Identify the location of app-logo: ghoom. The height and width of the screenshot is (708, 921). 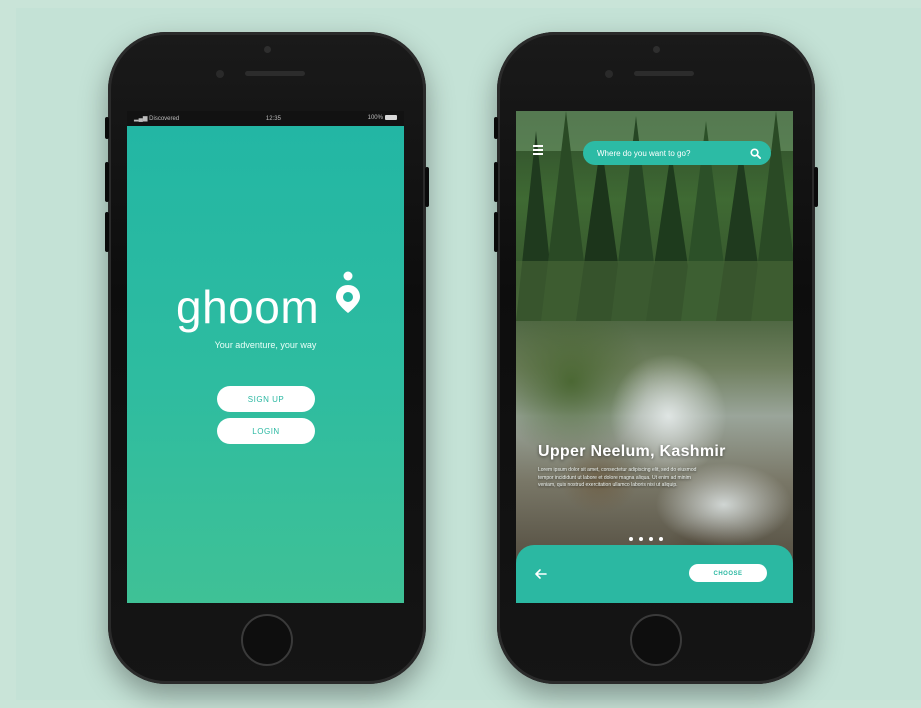
(248, 307).